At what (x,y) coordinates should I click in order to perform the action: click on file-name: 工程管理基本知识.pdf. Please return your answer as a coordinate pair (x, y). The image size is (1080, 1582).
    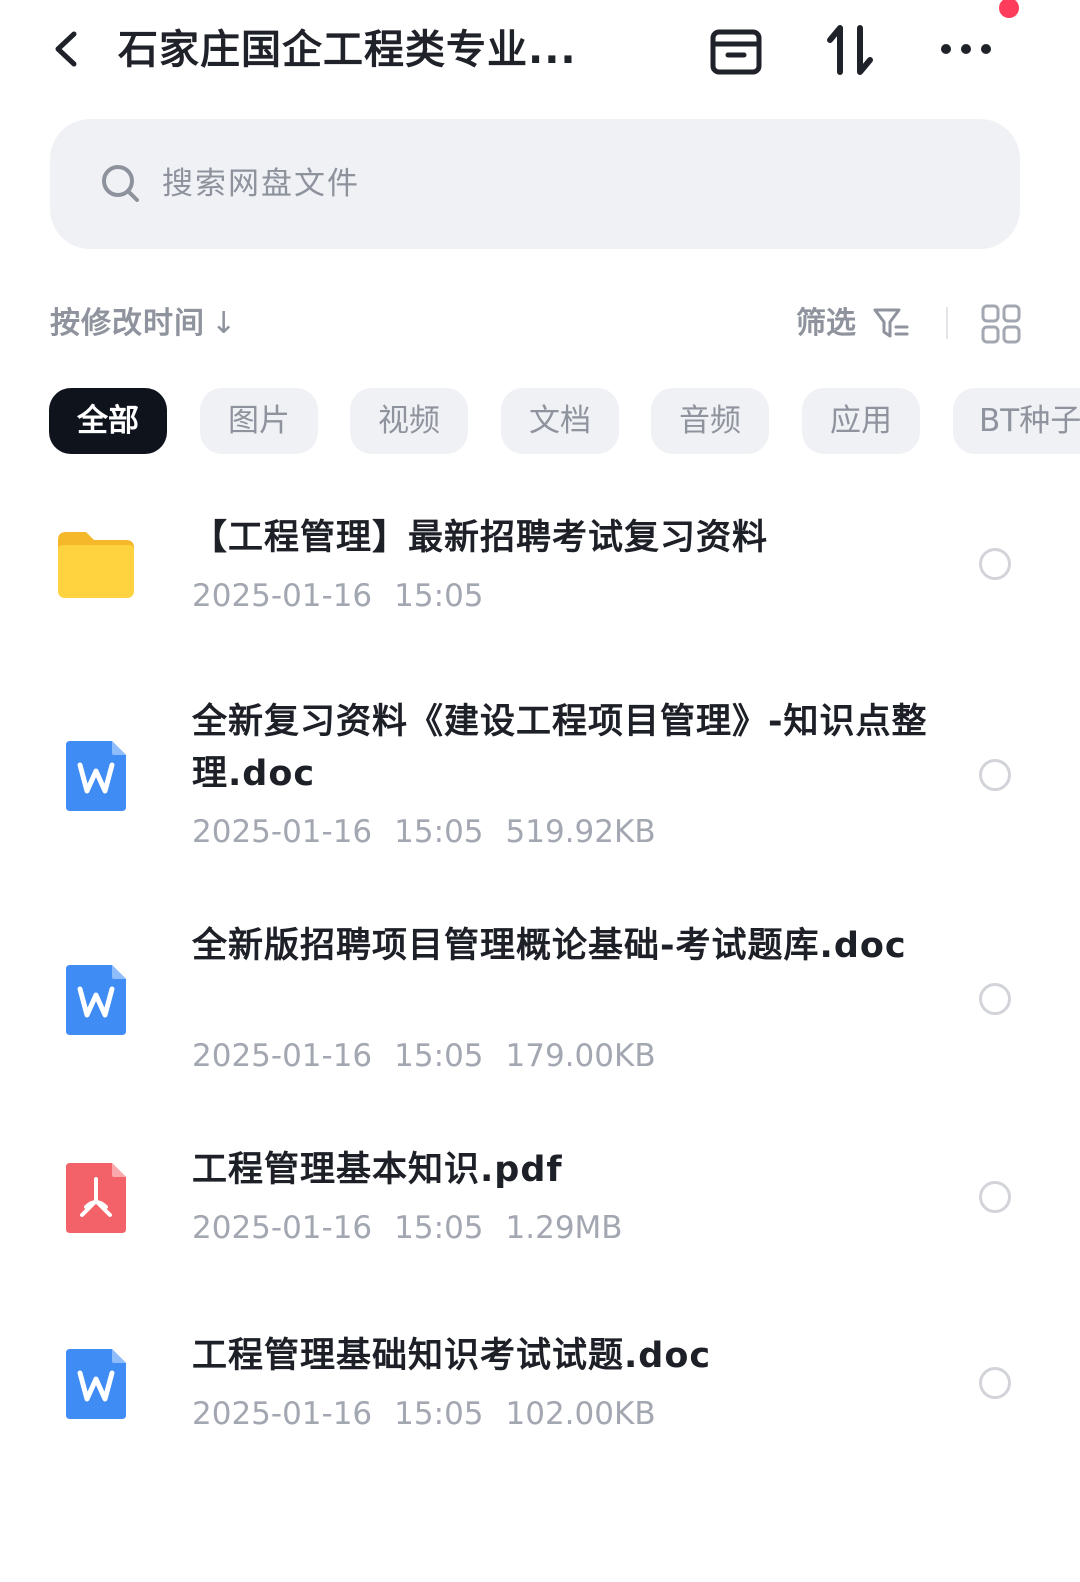
    Looking at the image, I should click on (377, 1170).